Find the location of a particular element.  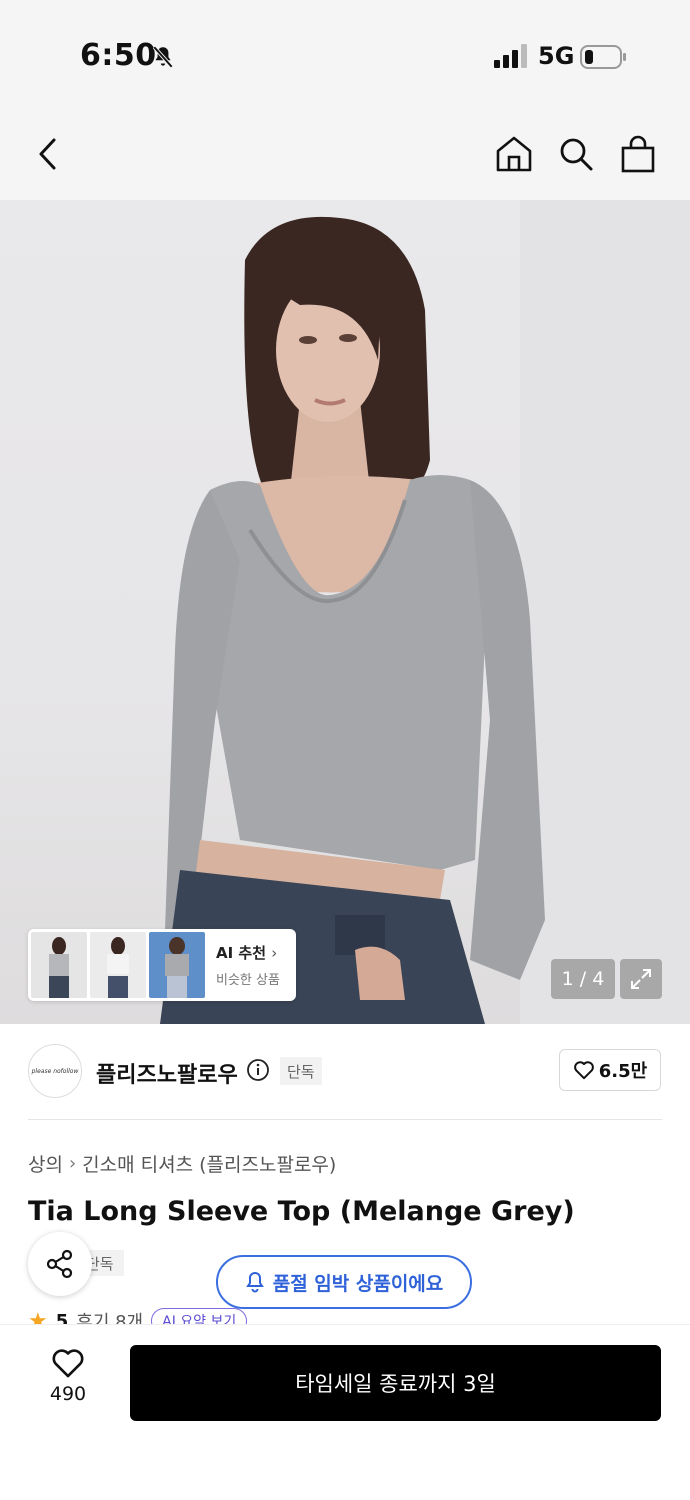

chevron-left-icon is located at coordinates (47, 154).